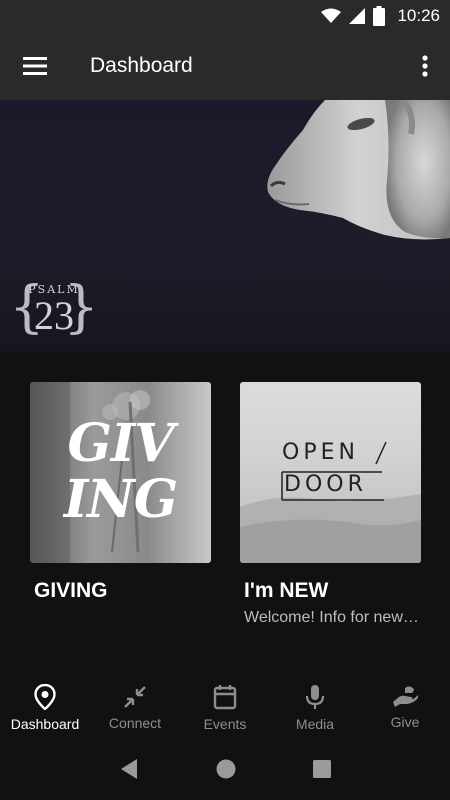 This screenshot has width=450, height=800. I want to click on calendar-icon, so click(225, 697).